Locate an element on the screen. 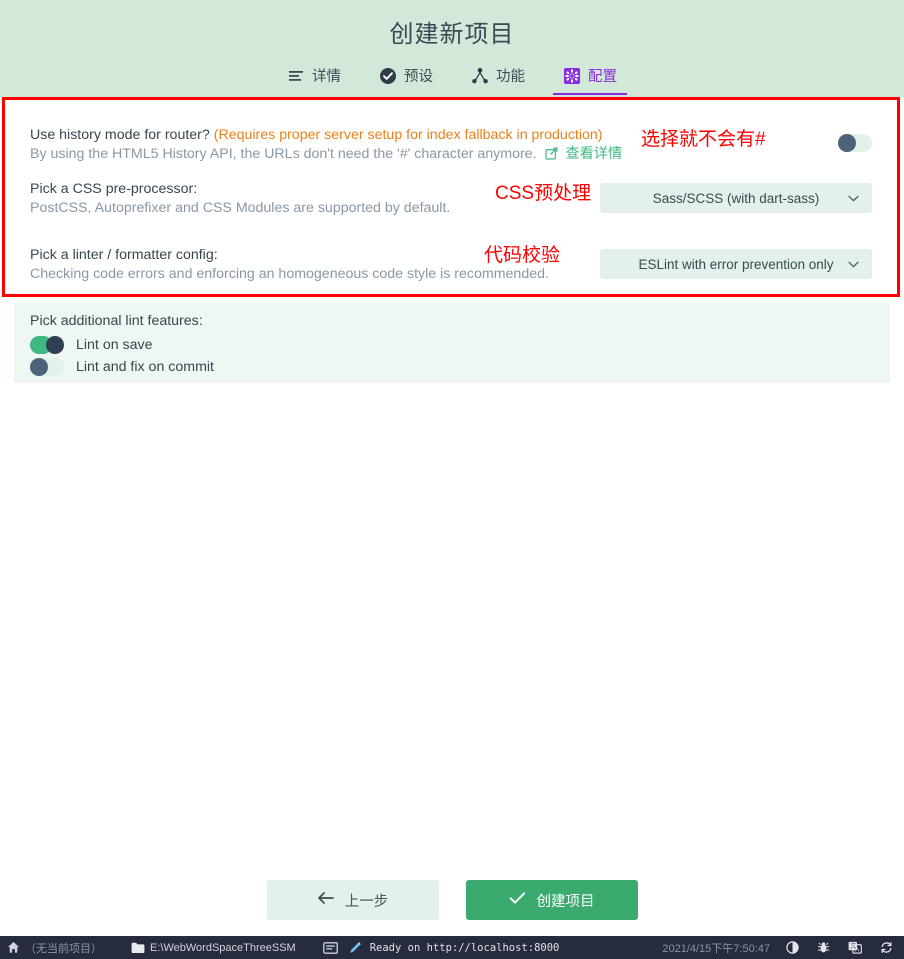 This screenshot has width=904, height=959. css-preprocessor-select: Sass/SCSS (with dart-sass) is located at coordinates (736, 198).